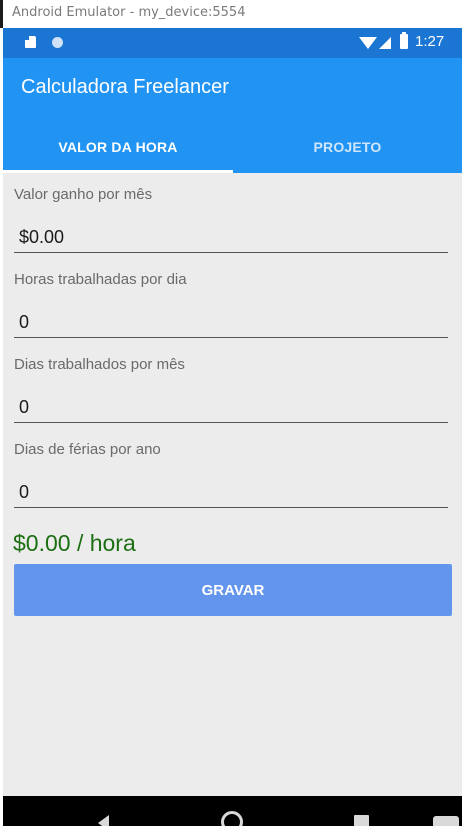 The image size is (462, 826). I want to click on tab-projeto: PROJETO, so click(347, 144).